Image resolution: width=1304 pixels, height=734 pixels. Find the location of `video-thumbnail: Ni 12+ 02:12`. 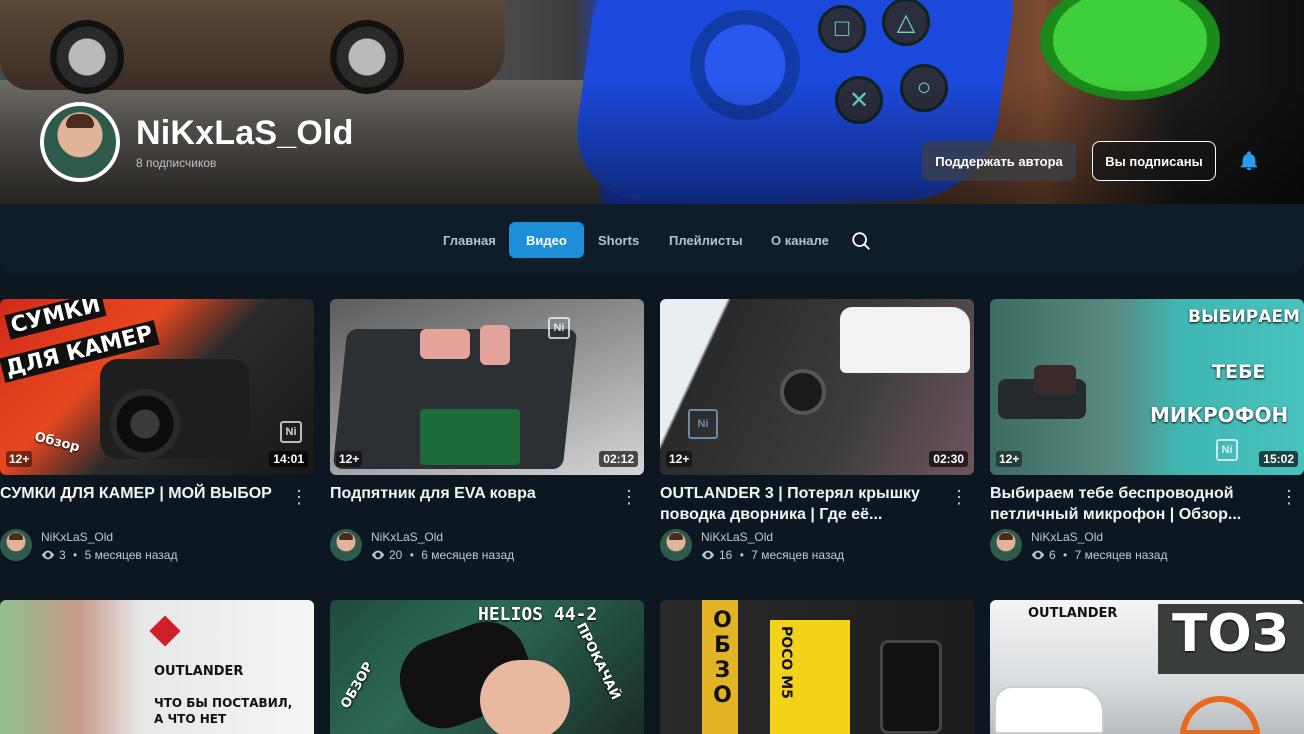

video-thumbnail: Ni 12+ 02:12 is located at coordinates (487, 387).